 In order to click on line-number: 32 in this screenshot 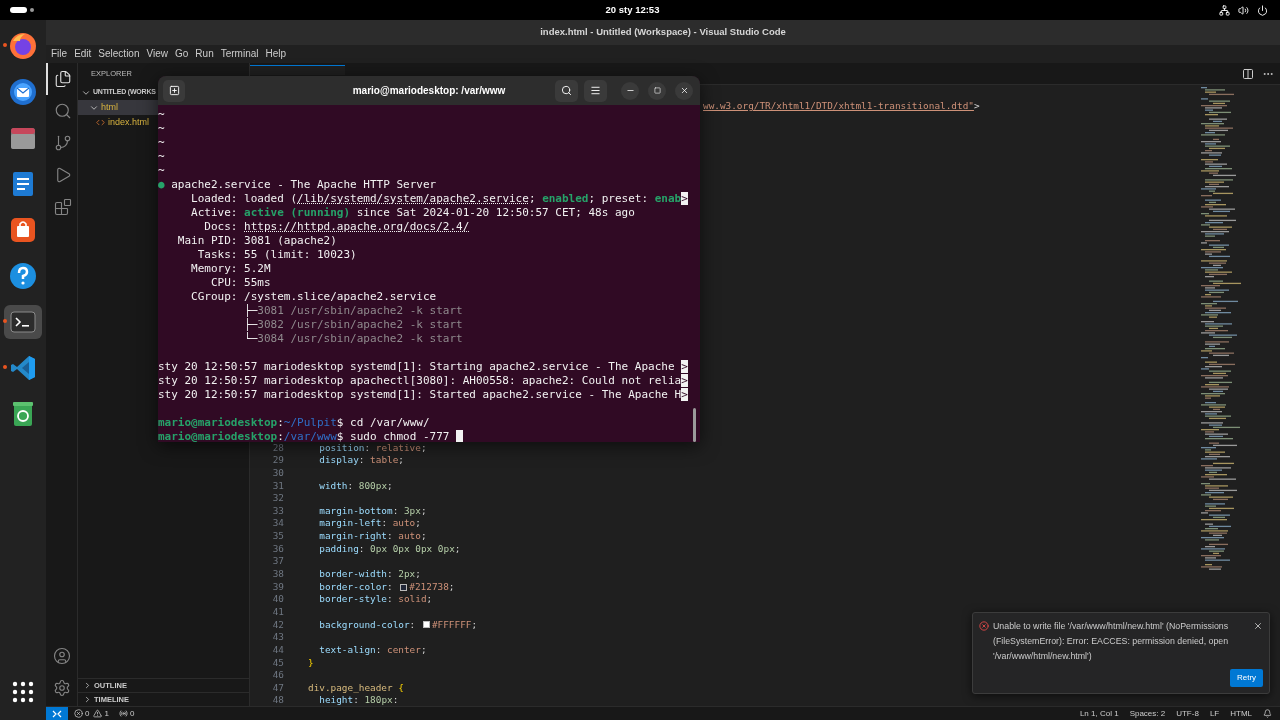, I will do `click(277, 498)`.